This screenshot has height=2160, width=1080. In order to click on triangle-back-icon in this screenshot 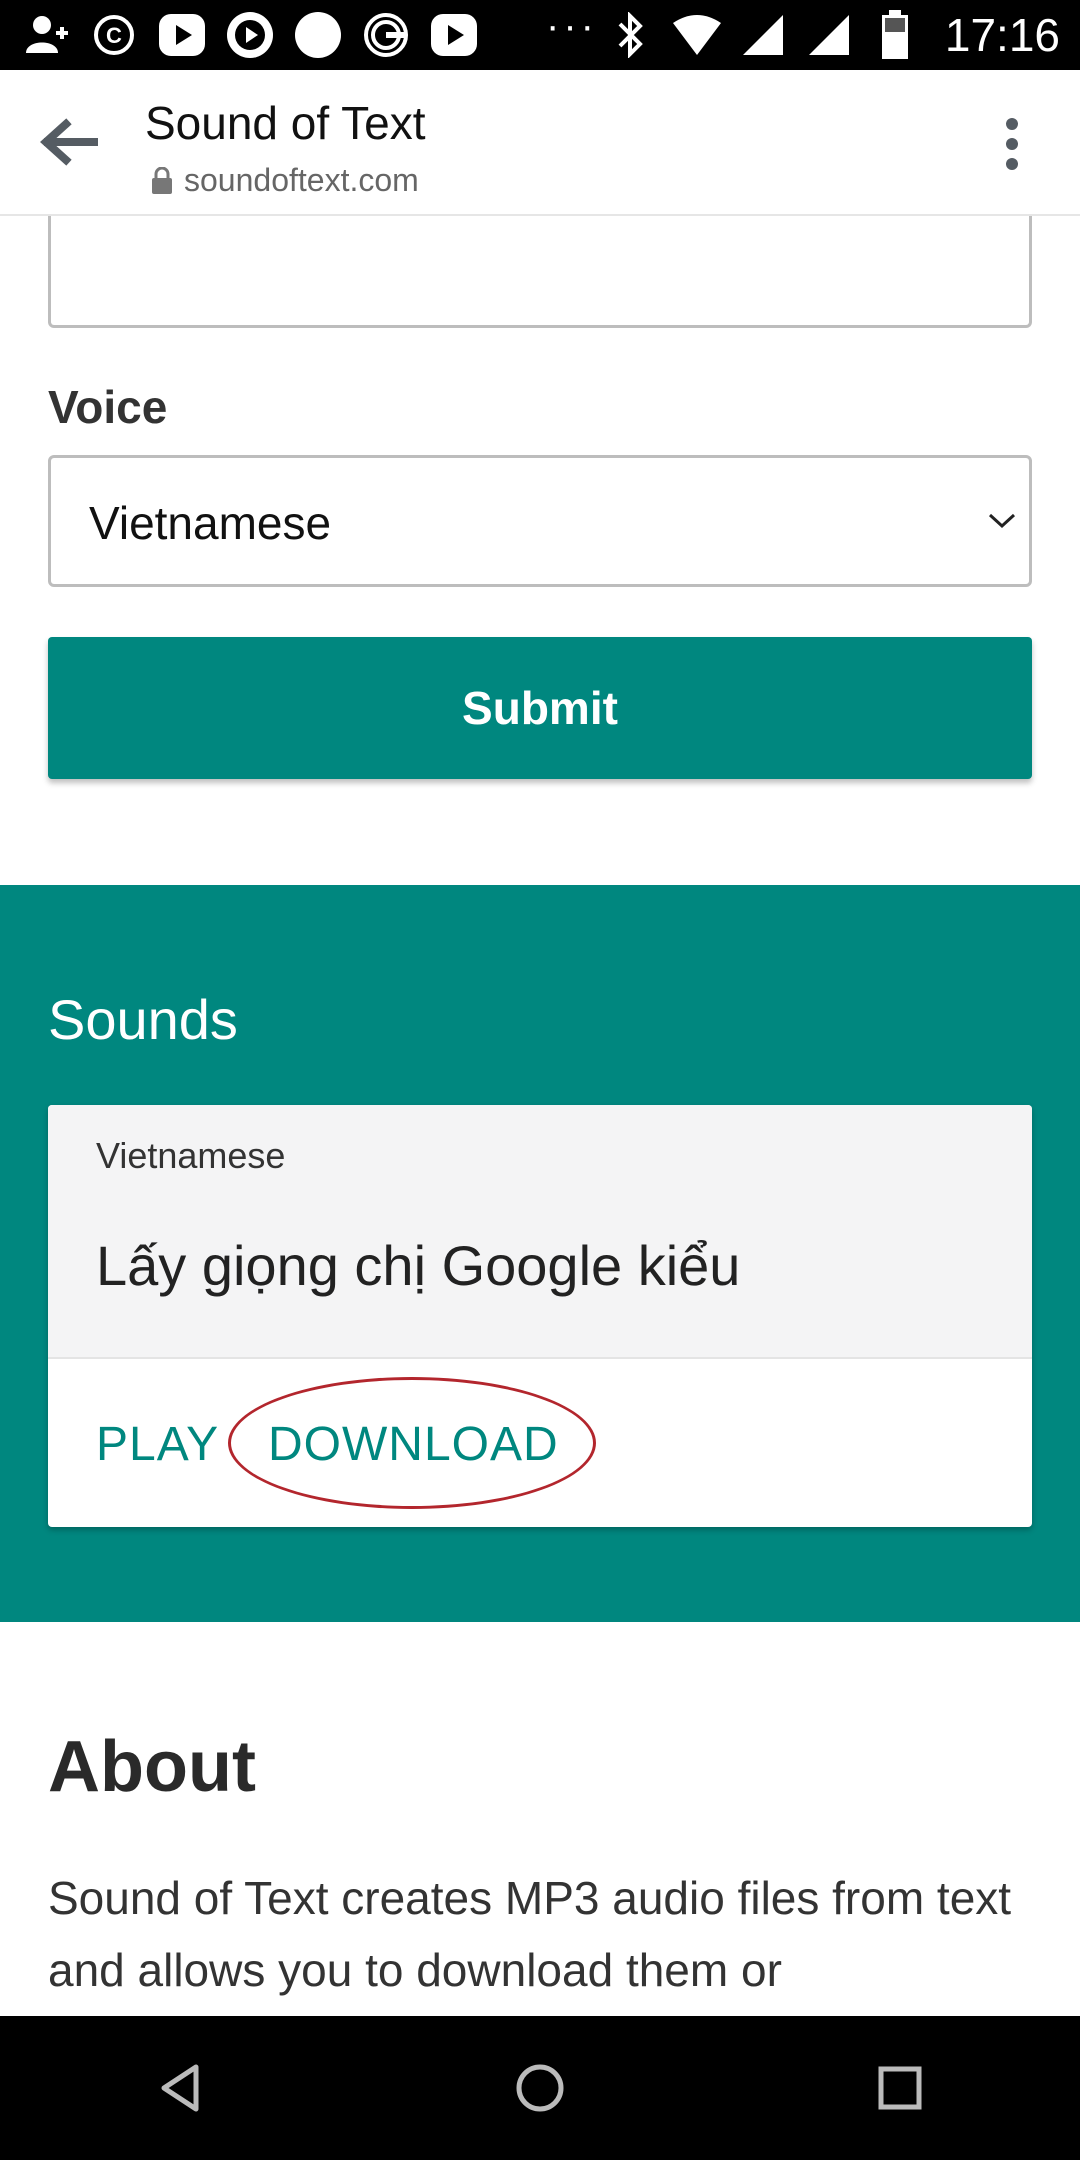, I will do `click(180, 2088)`.